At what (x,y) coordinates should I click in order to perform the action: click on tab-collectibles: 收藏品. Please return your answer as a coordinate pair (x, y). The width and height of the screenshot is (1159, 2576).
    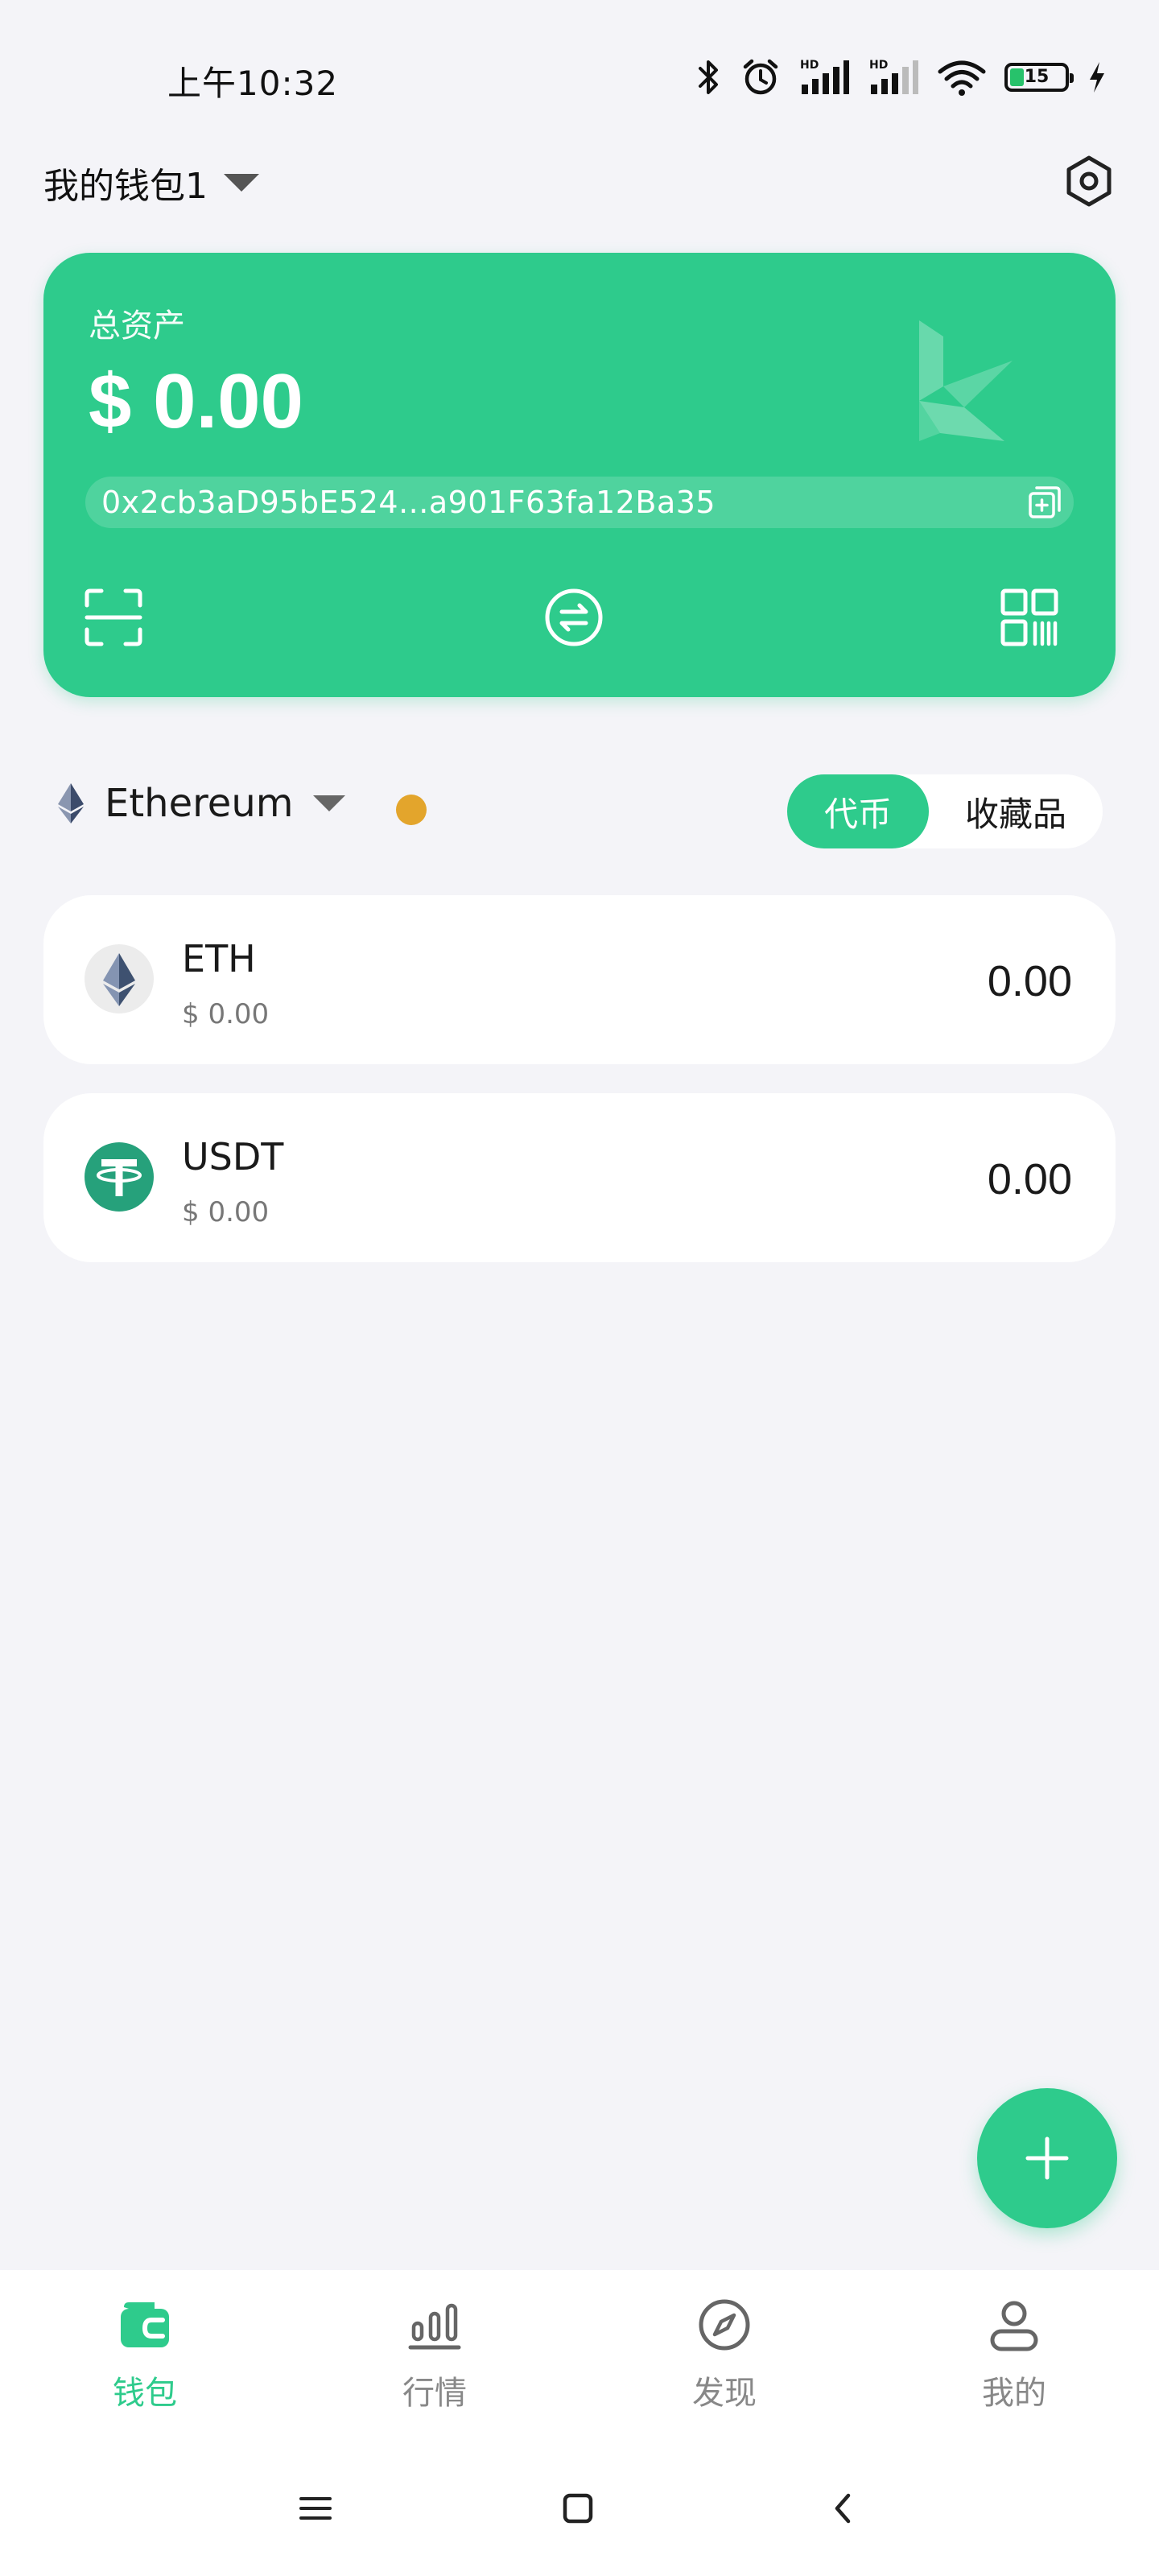
    Looking at the image, I should click on (1016, 811).